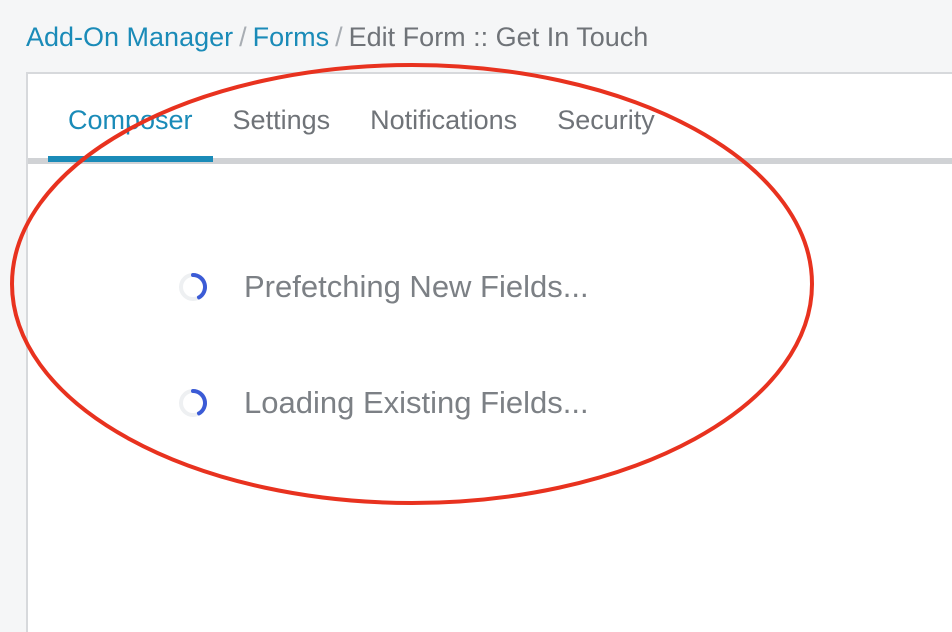 This screenshot has width=952, height=632. I want to click on breadcrumb-current-page: Edit Form :: Get In Touch, so click(498, 37).